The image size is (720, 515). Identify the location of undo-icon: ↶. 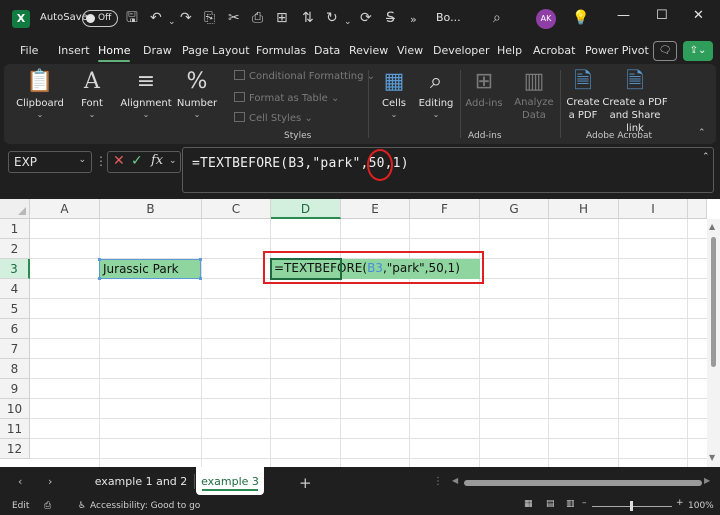
(156, 18).